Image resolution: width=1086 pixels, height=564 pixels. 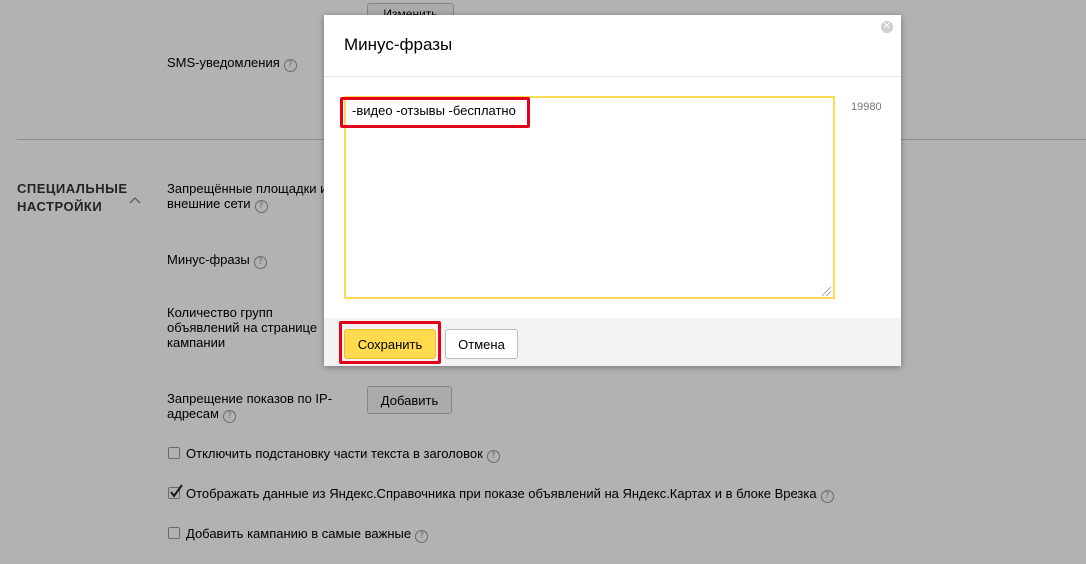 I want to click on highlight-textarea-annotation, so click(x=435, y=112).